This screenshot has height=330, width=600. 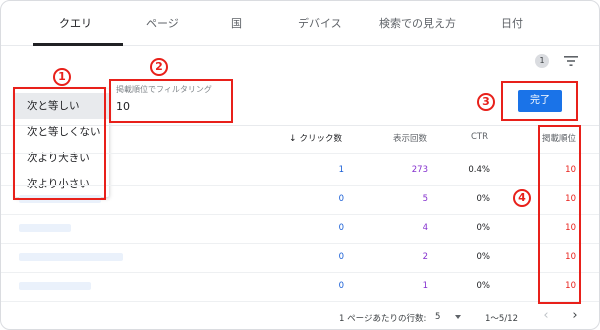 What do you see at coordinates (417, 23) in the screenshot?
I see `tab-search-appearance: 検索での見え方` at bounding box center [417, 23].